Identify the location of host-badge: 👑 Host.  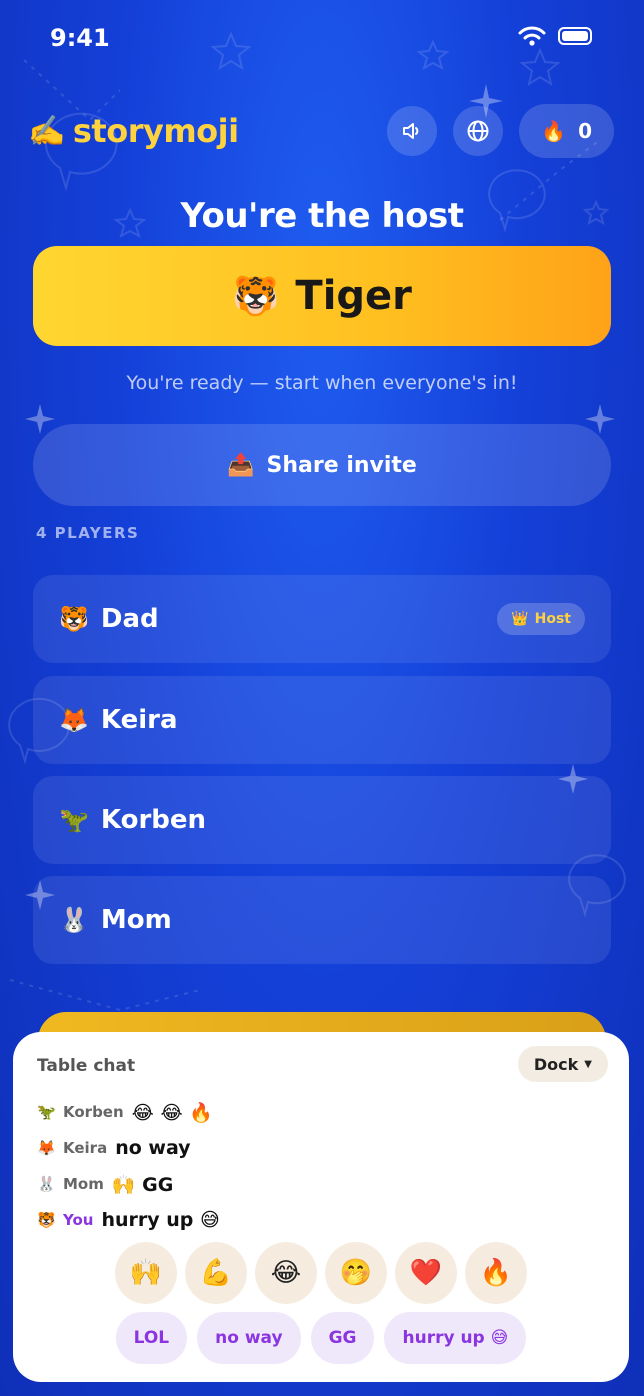
(541, 619).